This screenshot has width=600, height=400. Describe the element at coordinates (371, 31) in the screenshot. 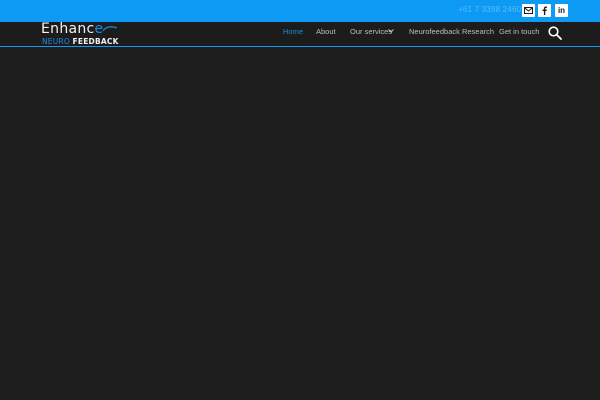

I see `nav-our-services: Our services` at that location.